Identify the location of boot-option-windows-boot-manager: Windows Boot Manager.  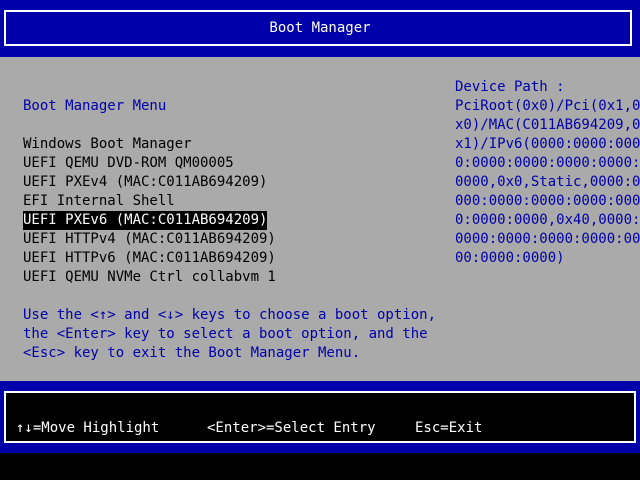
(107, 144).